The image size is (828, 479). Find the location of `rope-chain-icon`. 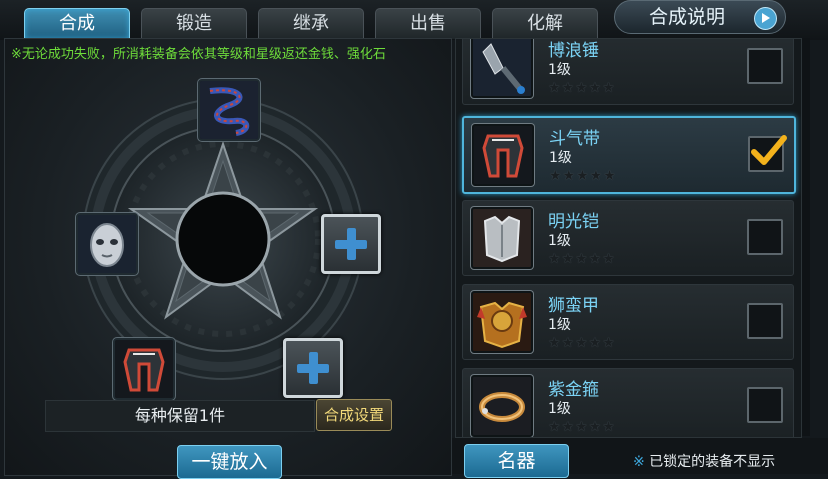

rope-chain-icon is located at coordinates (229, 110).